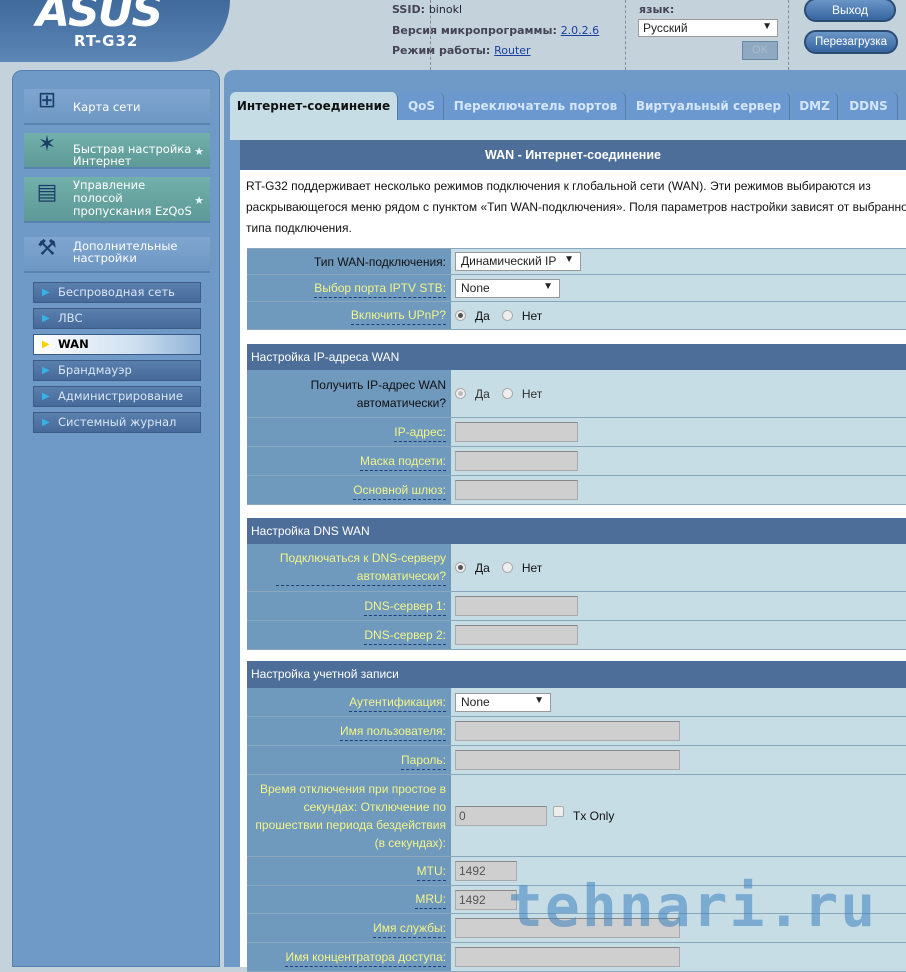 This screenshot has width=906, height=972. I want to click on row-username: Имя пользователя:, so click(576, 731).